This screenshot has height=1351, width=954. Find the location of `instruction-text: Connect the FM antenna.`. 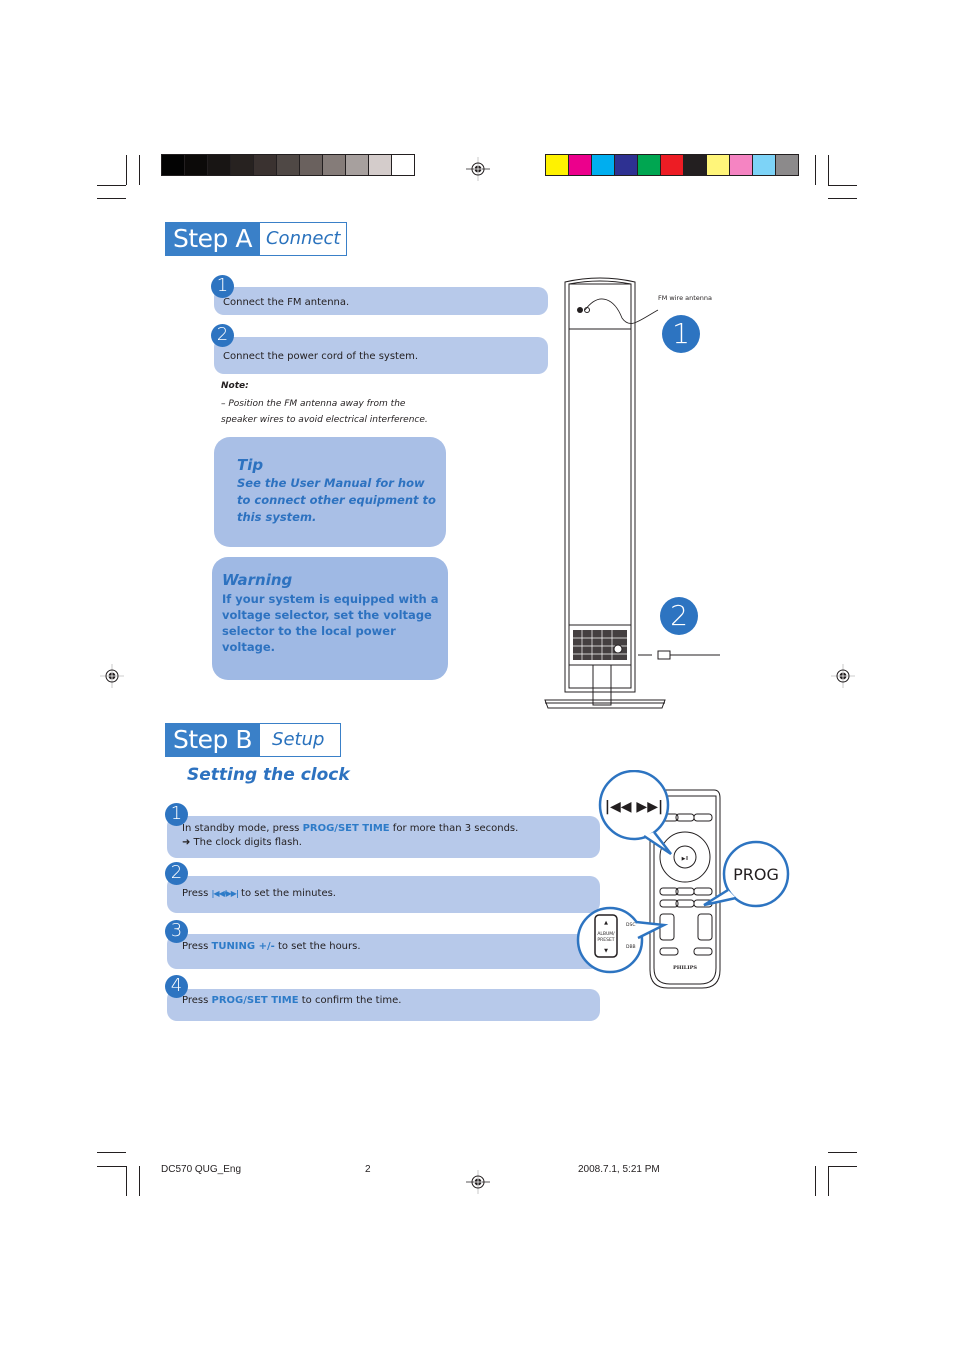

instruction-text: Connect the FM antenna. is located at coordinates (286, 302).